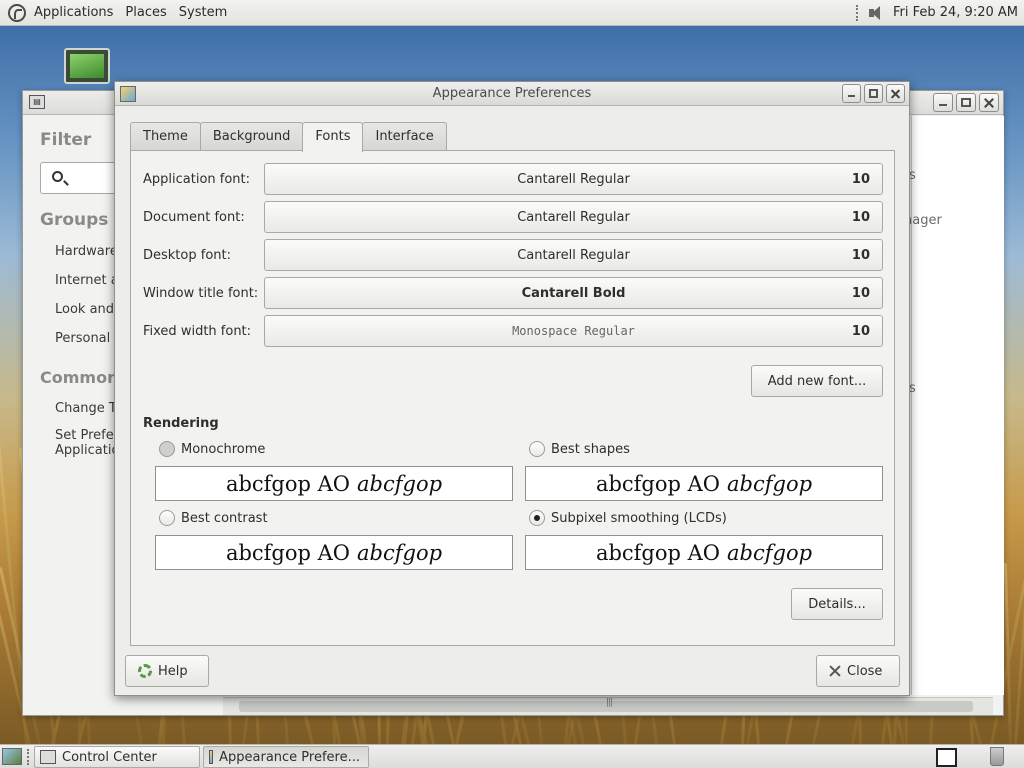 This screenshot has height=768, width=1024. I want to click on task-set-preferred-line2: Applicatio, so click(89, 450).